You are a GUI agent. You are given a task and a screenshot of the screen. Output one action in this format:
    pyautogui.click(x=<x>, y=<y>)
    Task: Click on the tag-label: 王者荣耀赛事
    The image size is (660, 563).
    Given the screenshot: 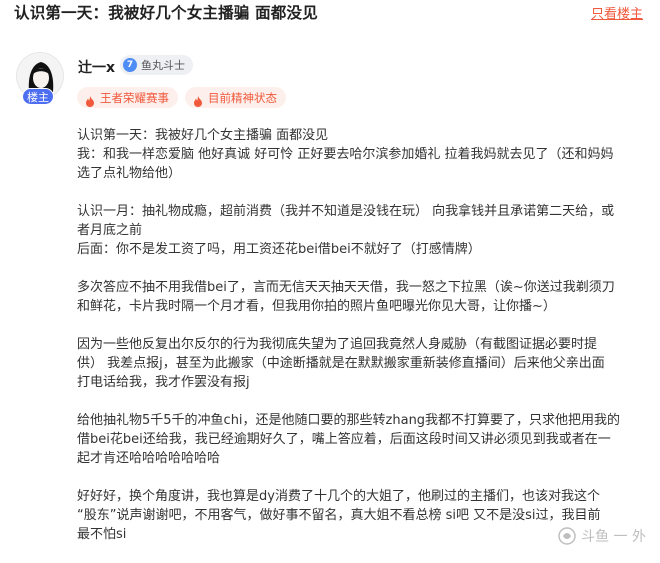 What is the action you would take?
    pyautogui.click(x=134, y=97)
    